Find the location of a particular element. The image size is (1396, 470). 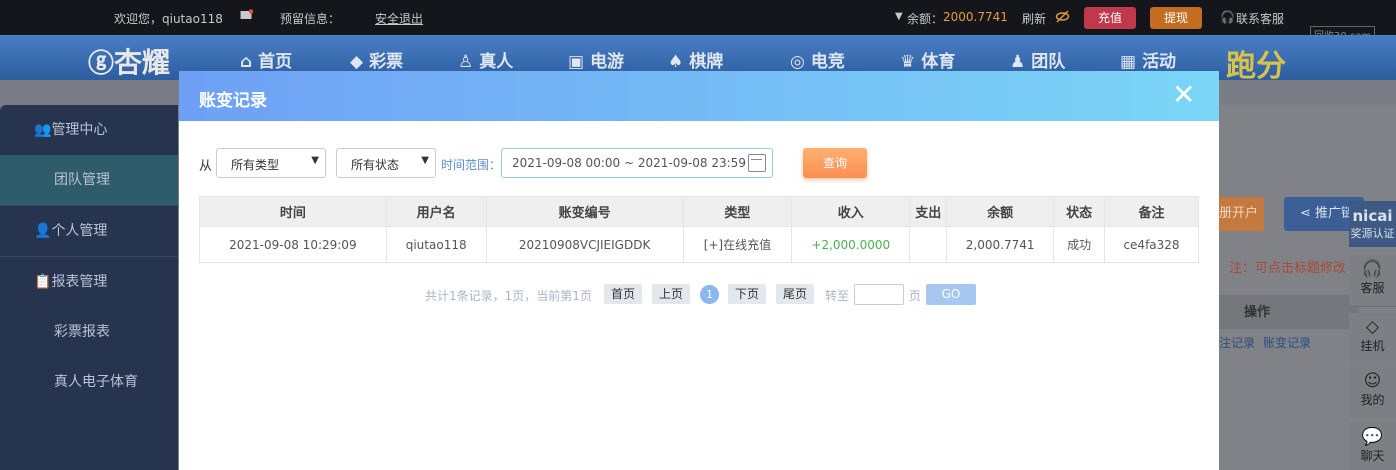

prev-page-button: 上页 is located at coordinates (671, 294).